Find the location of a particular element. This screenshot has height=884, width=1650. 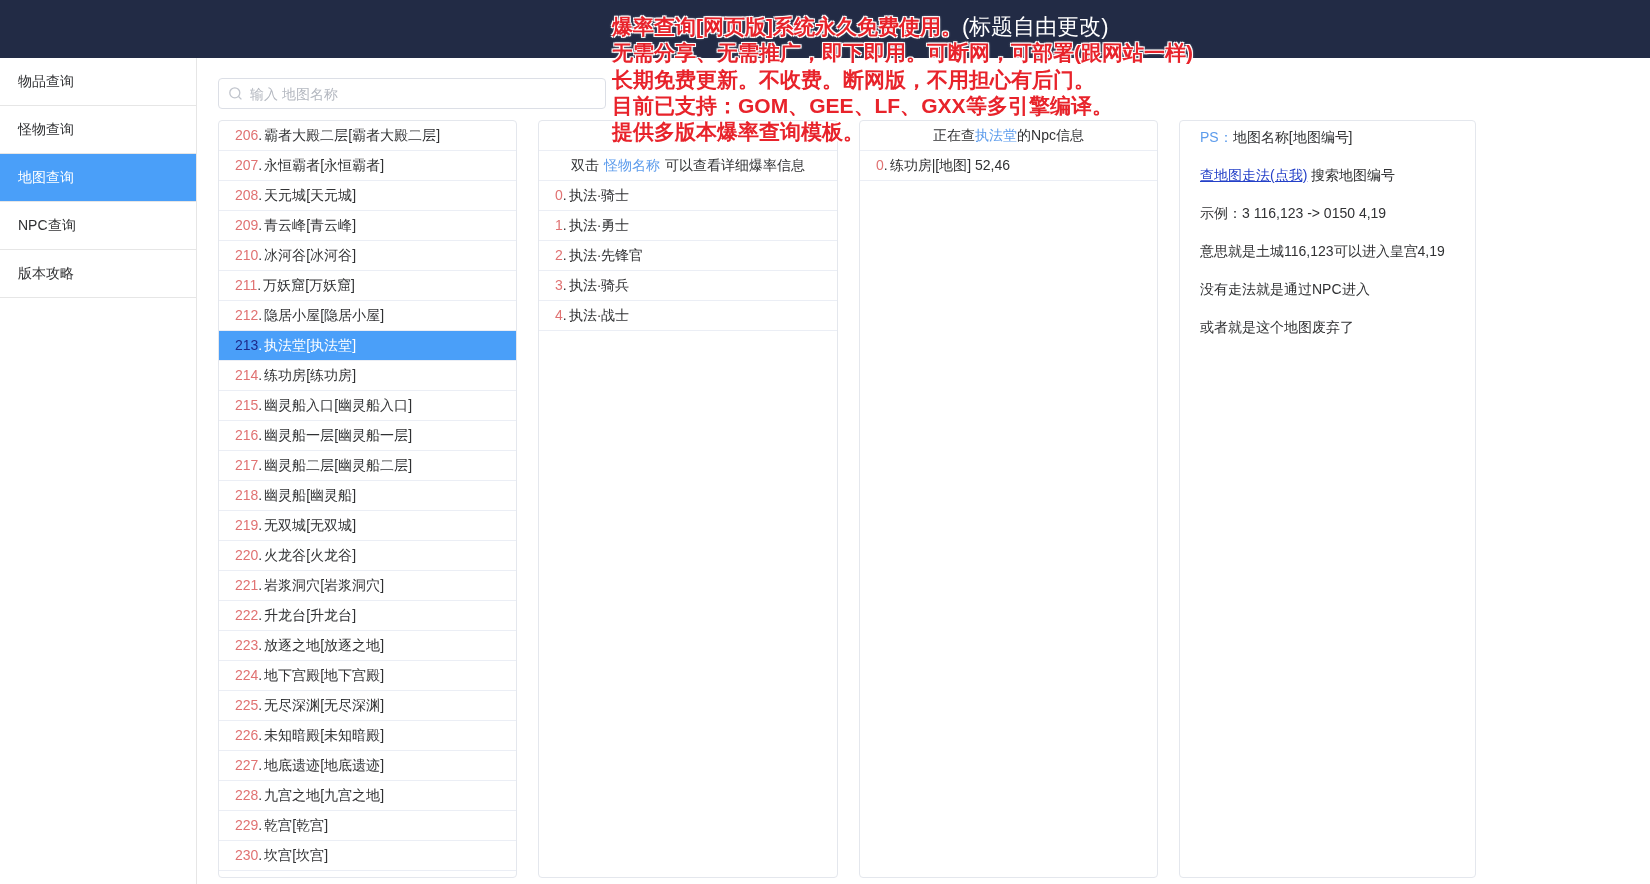

map-list-item: 228.九宫之地[九宫之地] is located at coordinates (367, 796).